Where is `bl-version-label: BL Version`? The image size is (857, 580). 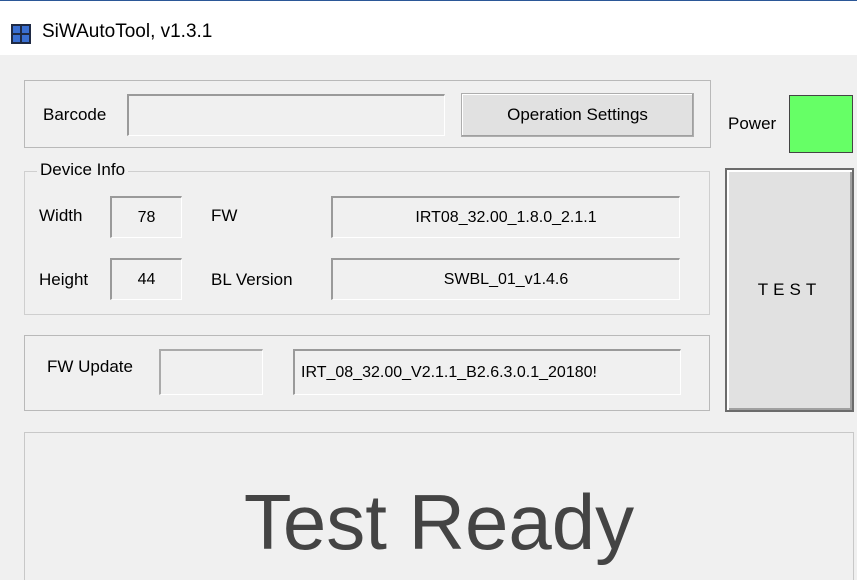 bl-version-label: BL Version is located at coordinates (252, 279).